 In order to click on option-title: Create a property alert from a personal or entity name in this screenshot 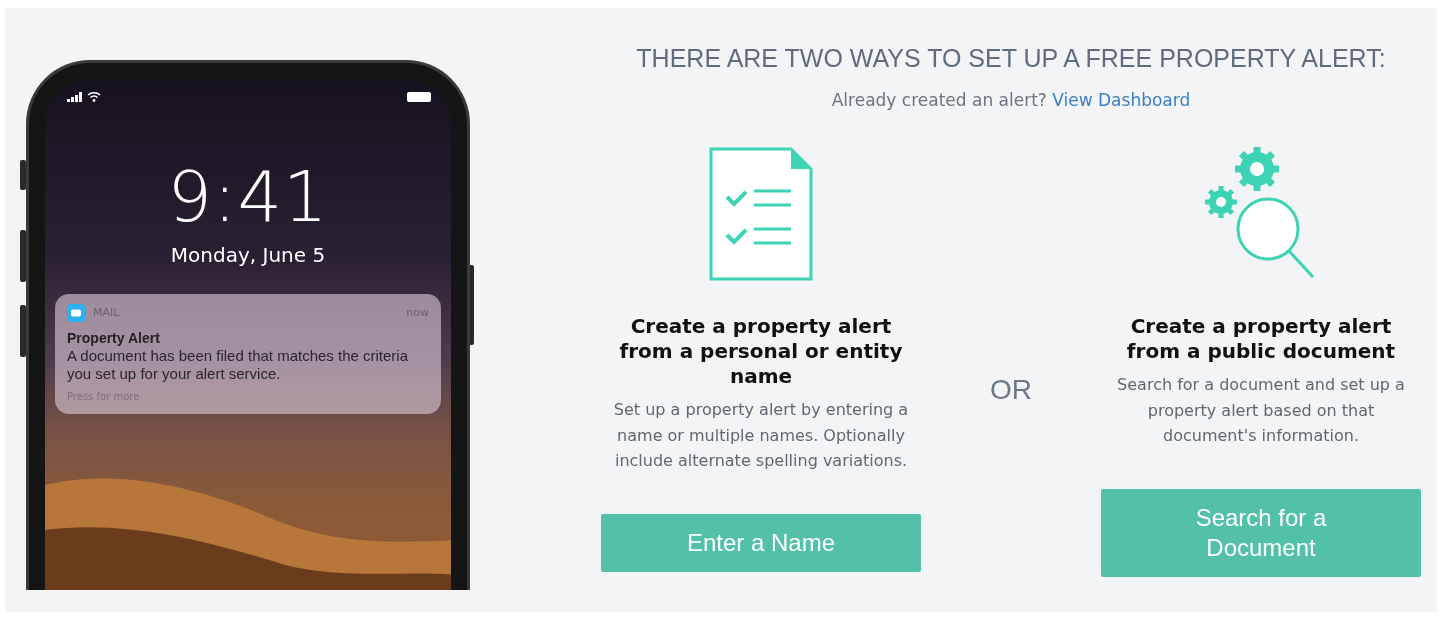, I will do `click(761, 351)`.